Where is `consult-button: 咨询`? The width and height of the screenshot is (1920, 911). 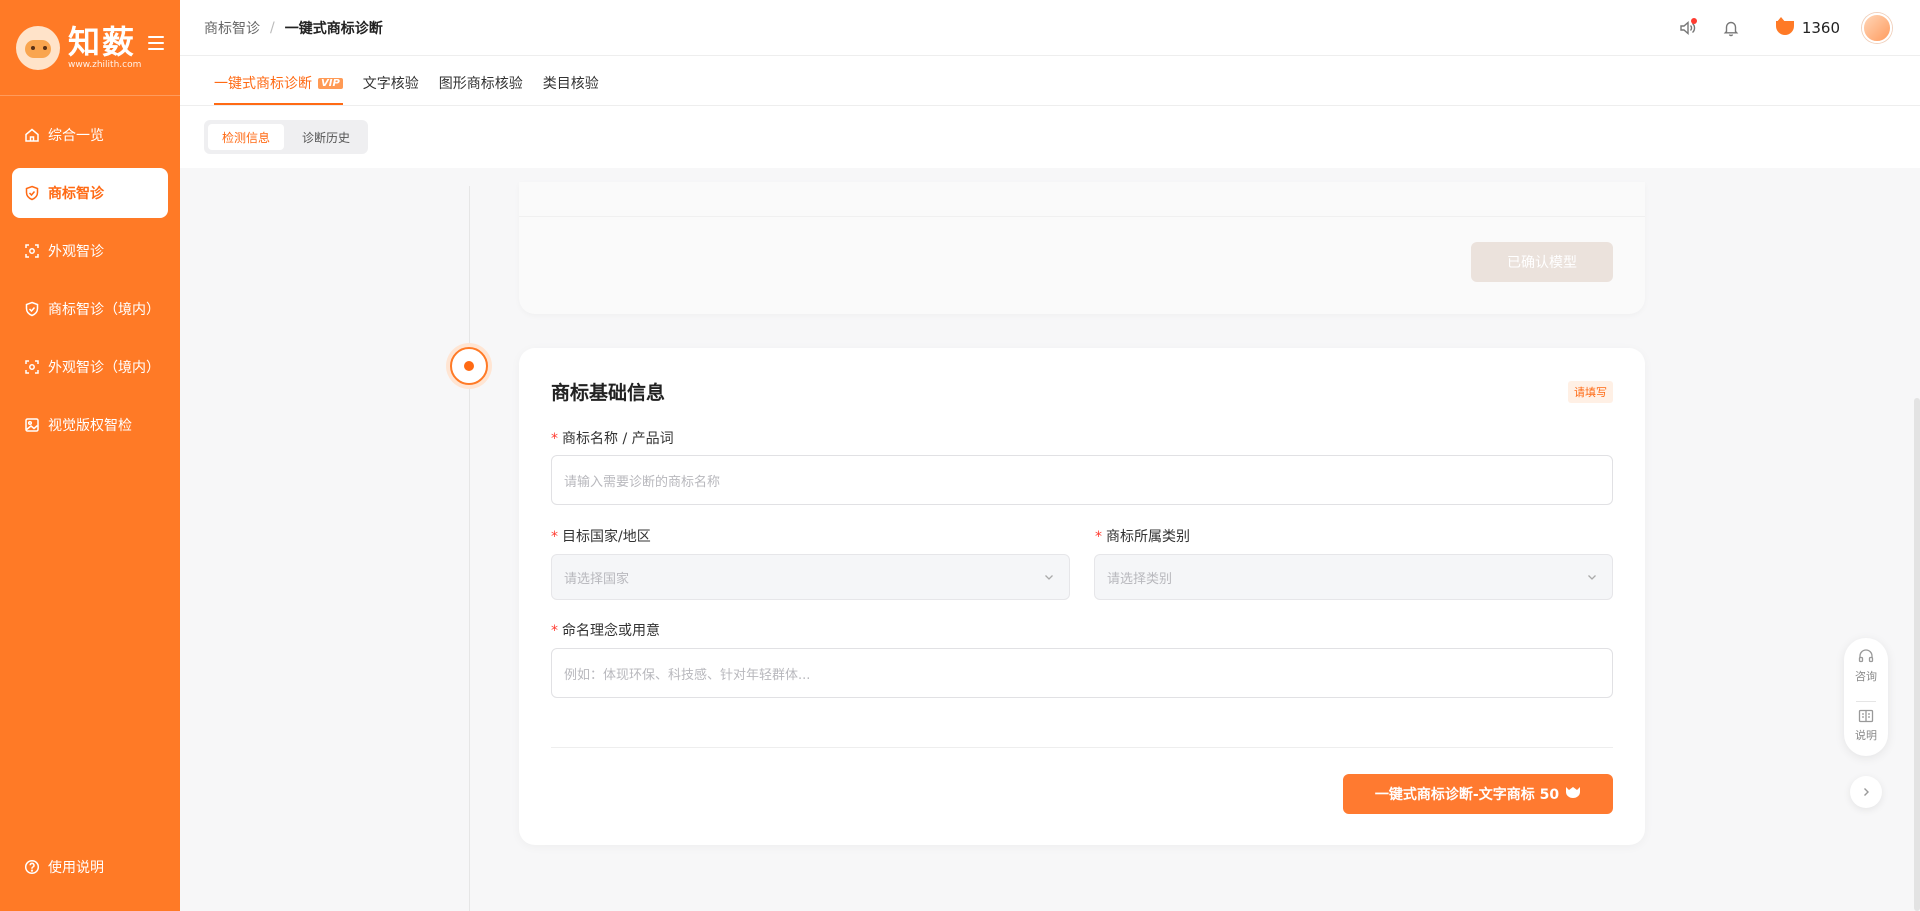 consult-button: 咨询 is located at coordinates (1866, 672).